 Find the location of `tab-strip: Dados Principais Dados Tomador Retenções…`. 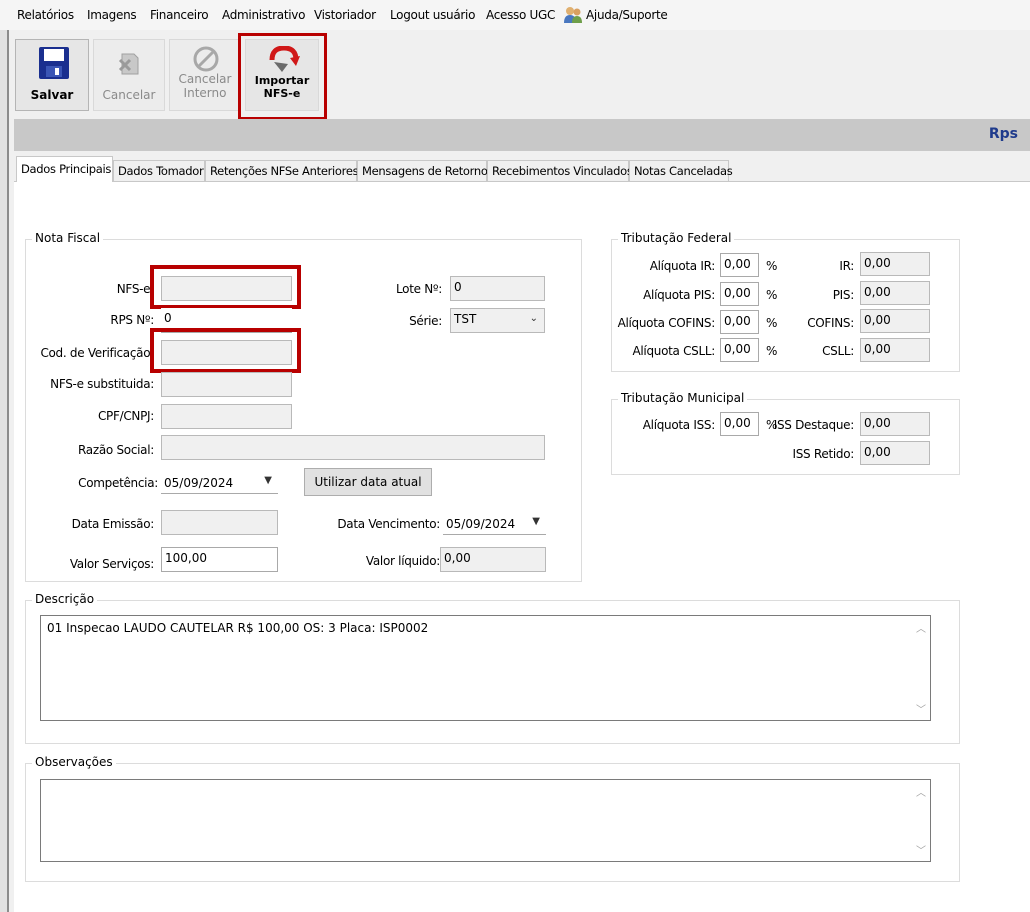

tab-strip: Dados Principais Dados Tomador Retenções… is located at coordinates (522, 169).